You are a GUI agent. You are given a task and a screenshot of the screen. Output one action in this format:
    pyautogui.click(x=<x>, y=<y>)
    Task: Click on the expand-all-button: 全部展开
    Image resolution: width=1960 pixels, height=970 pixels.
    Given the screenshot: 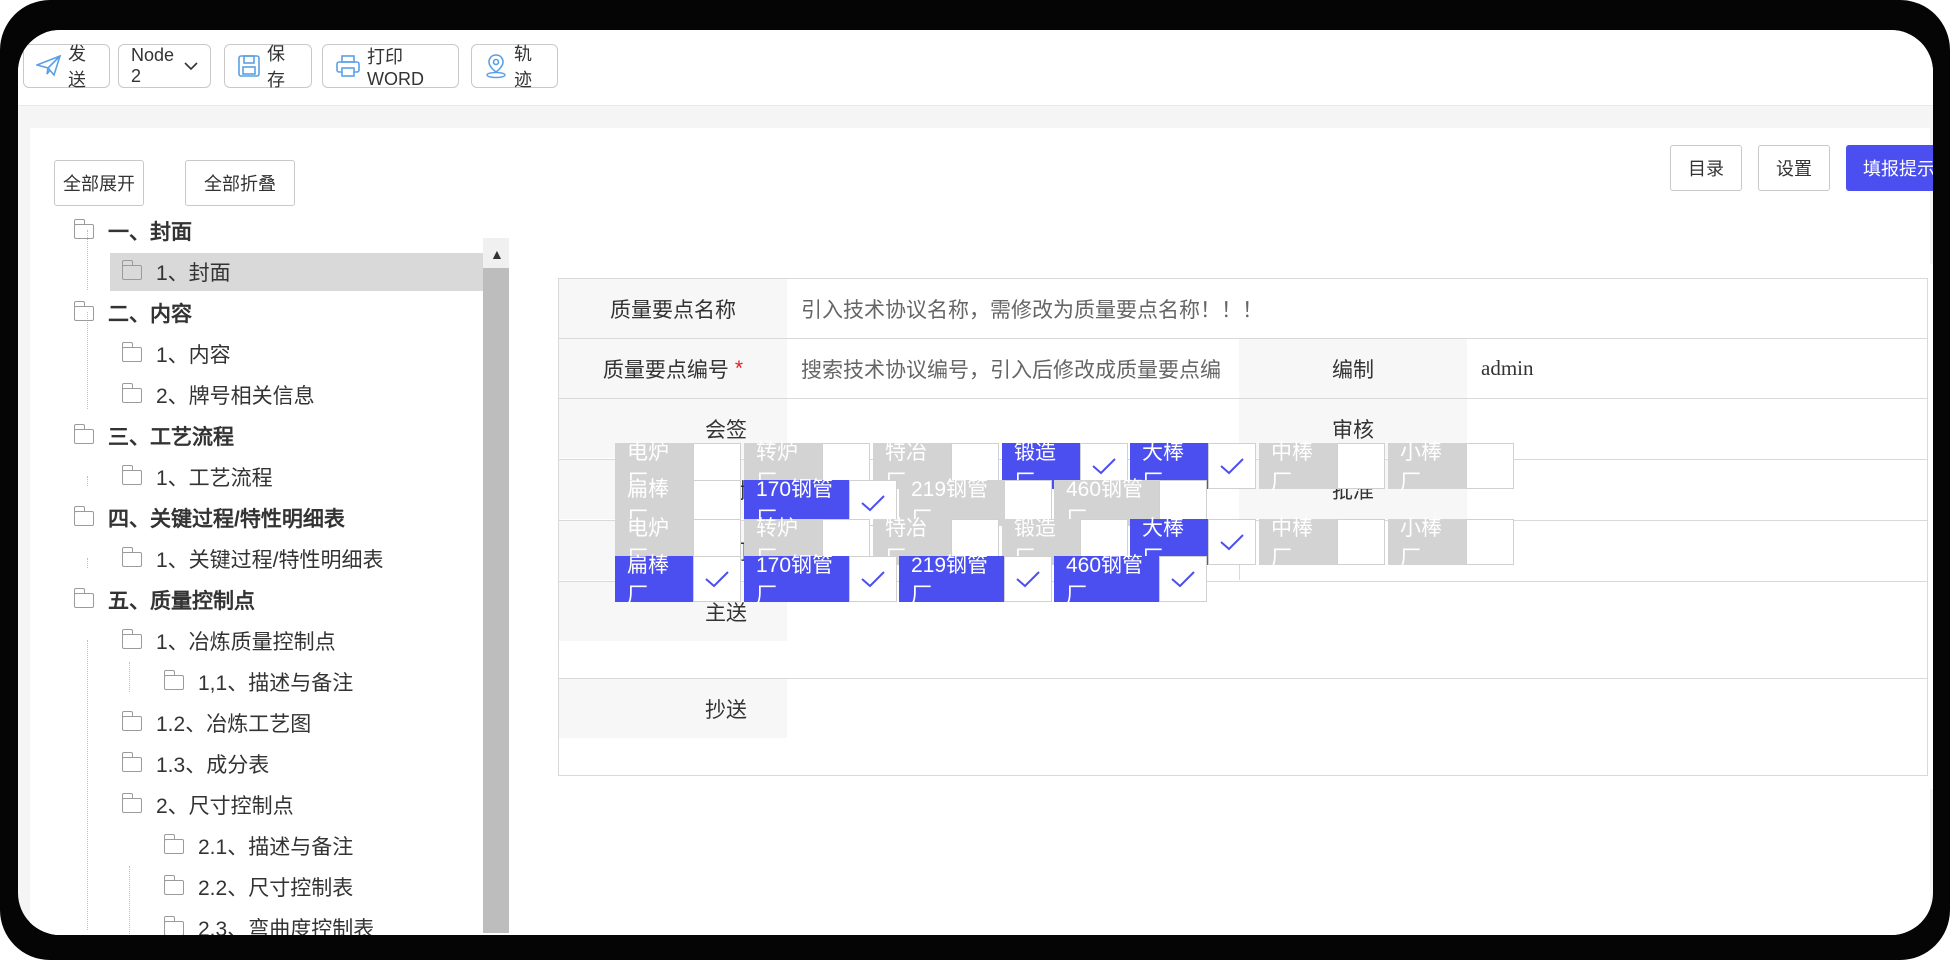 What is the action you would take?
    pyautogui.click(x=99, y=183)
    